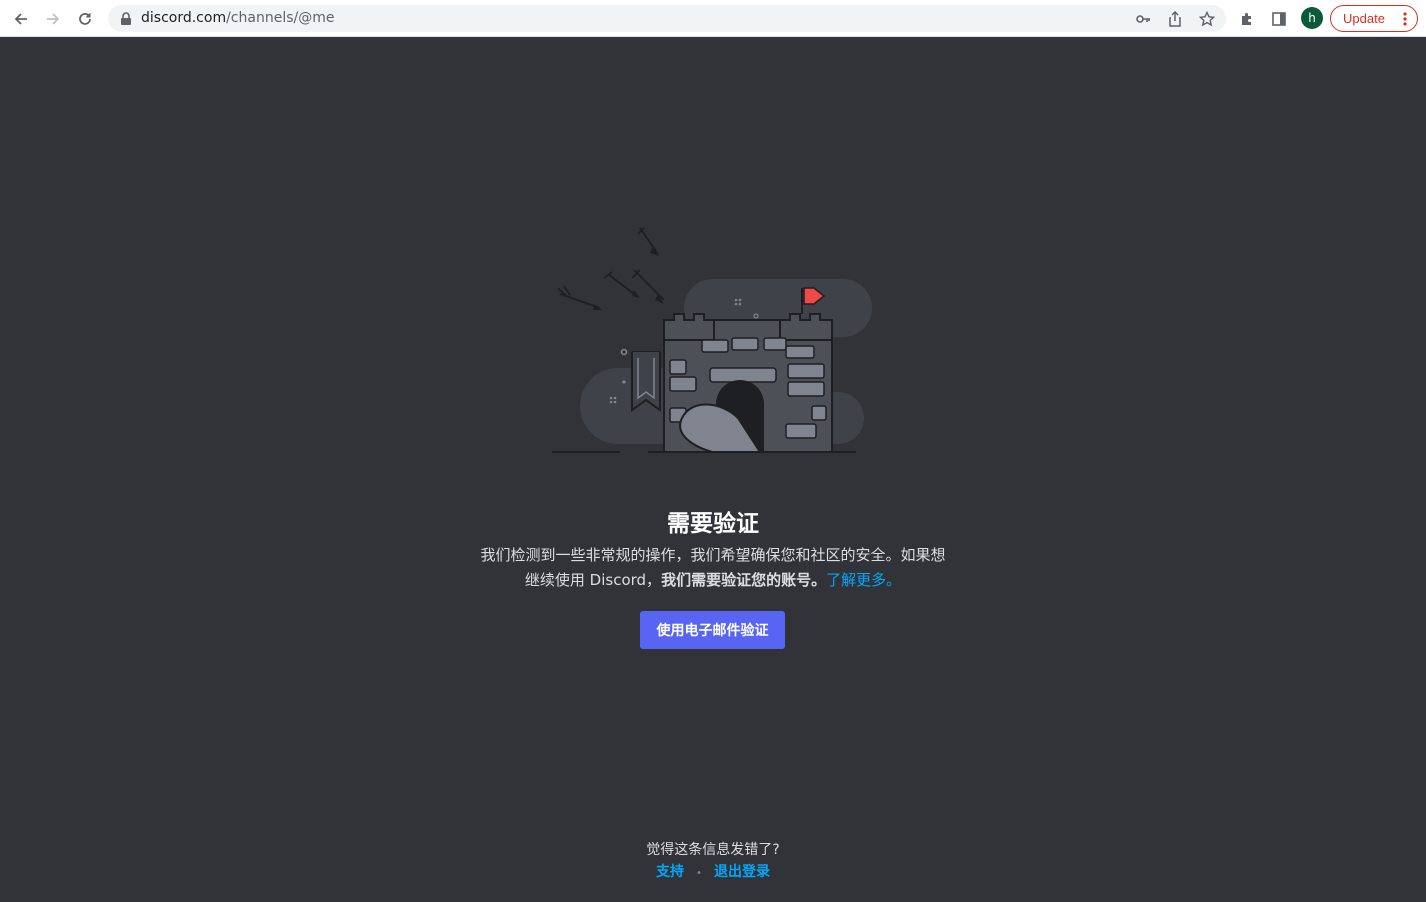  What do you see at coordinates (21, 19) in the screenshot?
I see `back-icon` at bounding box center [21, 19].